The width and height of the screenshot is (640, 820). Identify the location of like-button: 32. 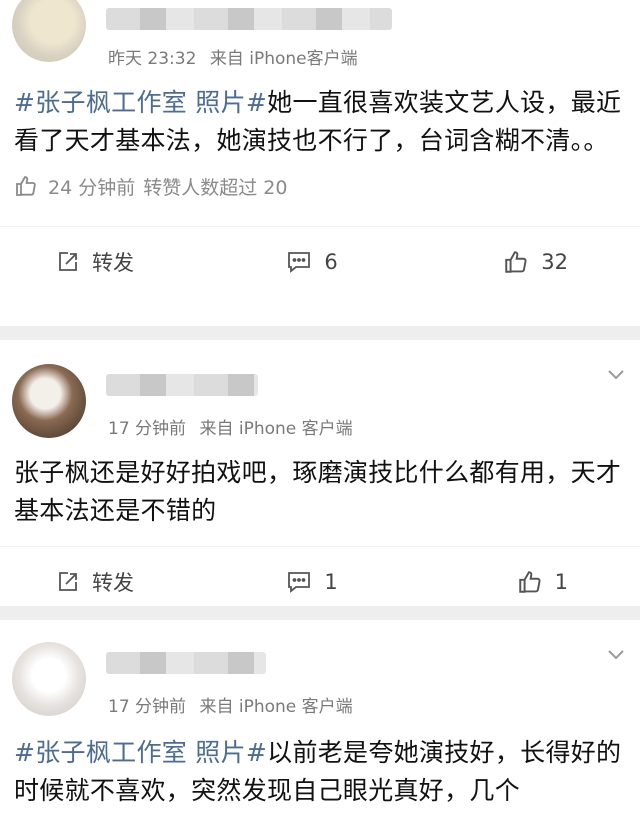
(518, 262).